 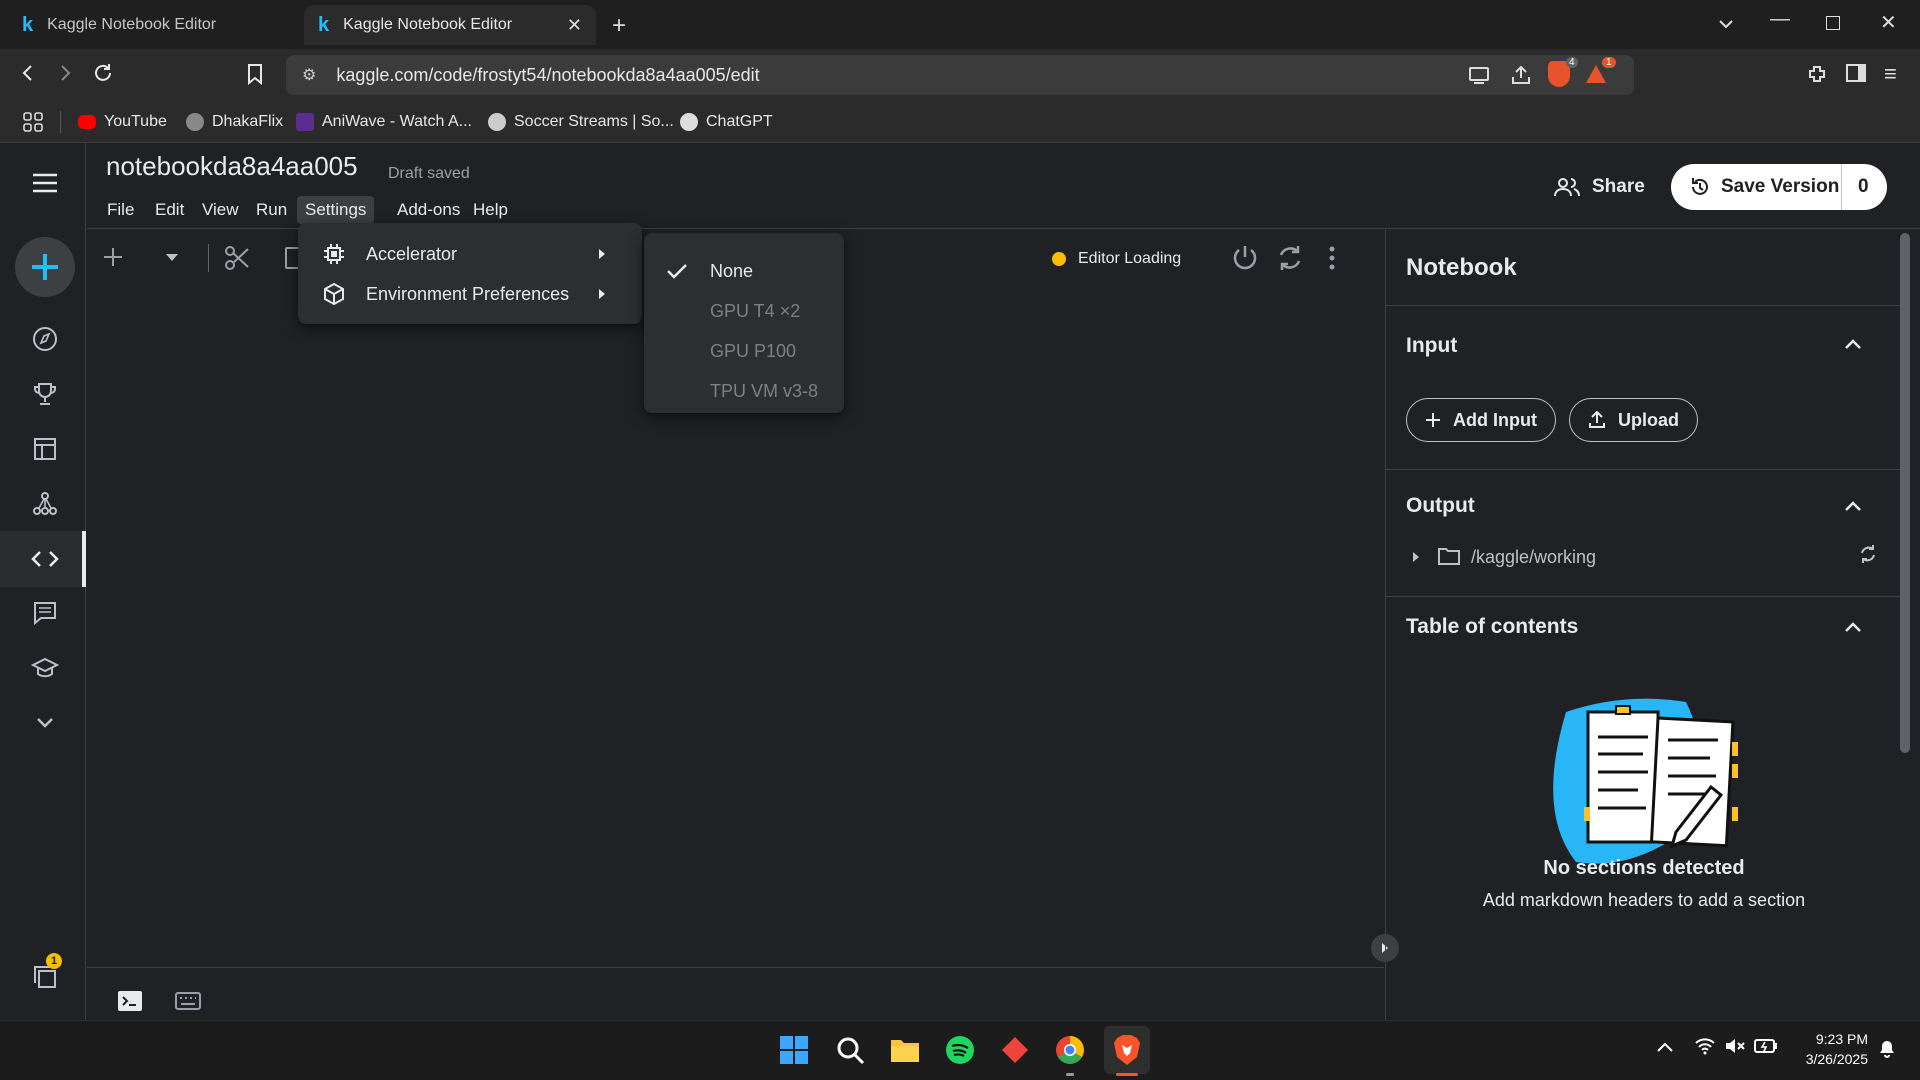 What do you see at coordinates (744, 391) in the screenshot?
I see `accelerator-option-tpu: TPU VM v3-8` at bounding box center [744, 391].